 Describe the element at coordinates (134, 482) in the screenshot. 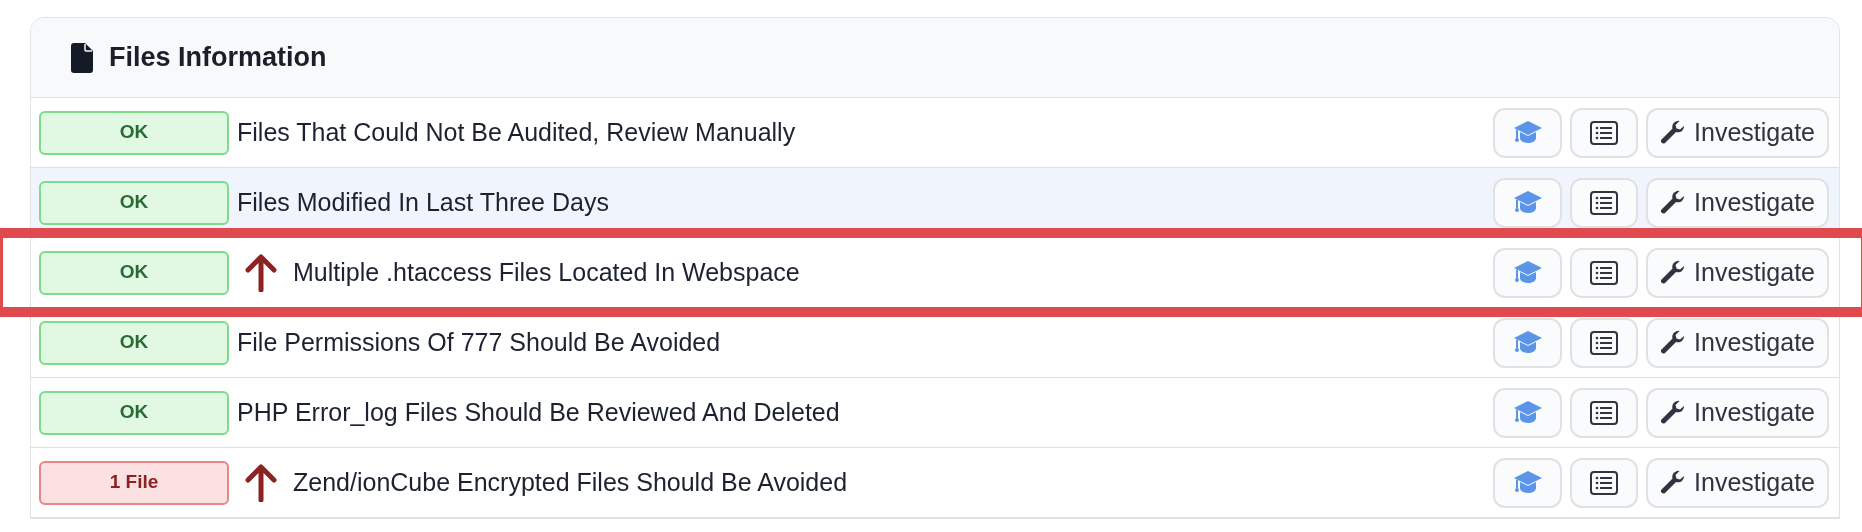

I see `status-badge: 1 File` at that location.